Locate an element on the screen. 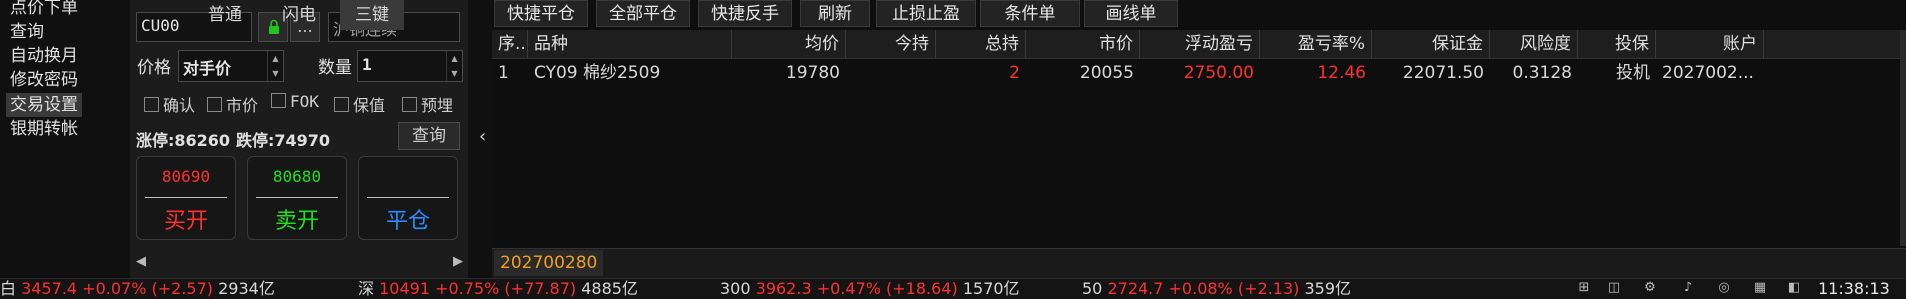 The width and height of the screenshot is (1906, 299). cell-today-hold is located at coordinates (891, 73).